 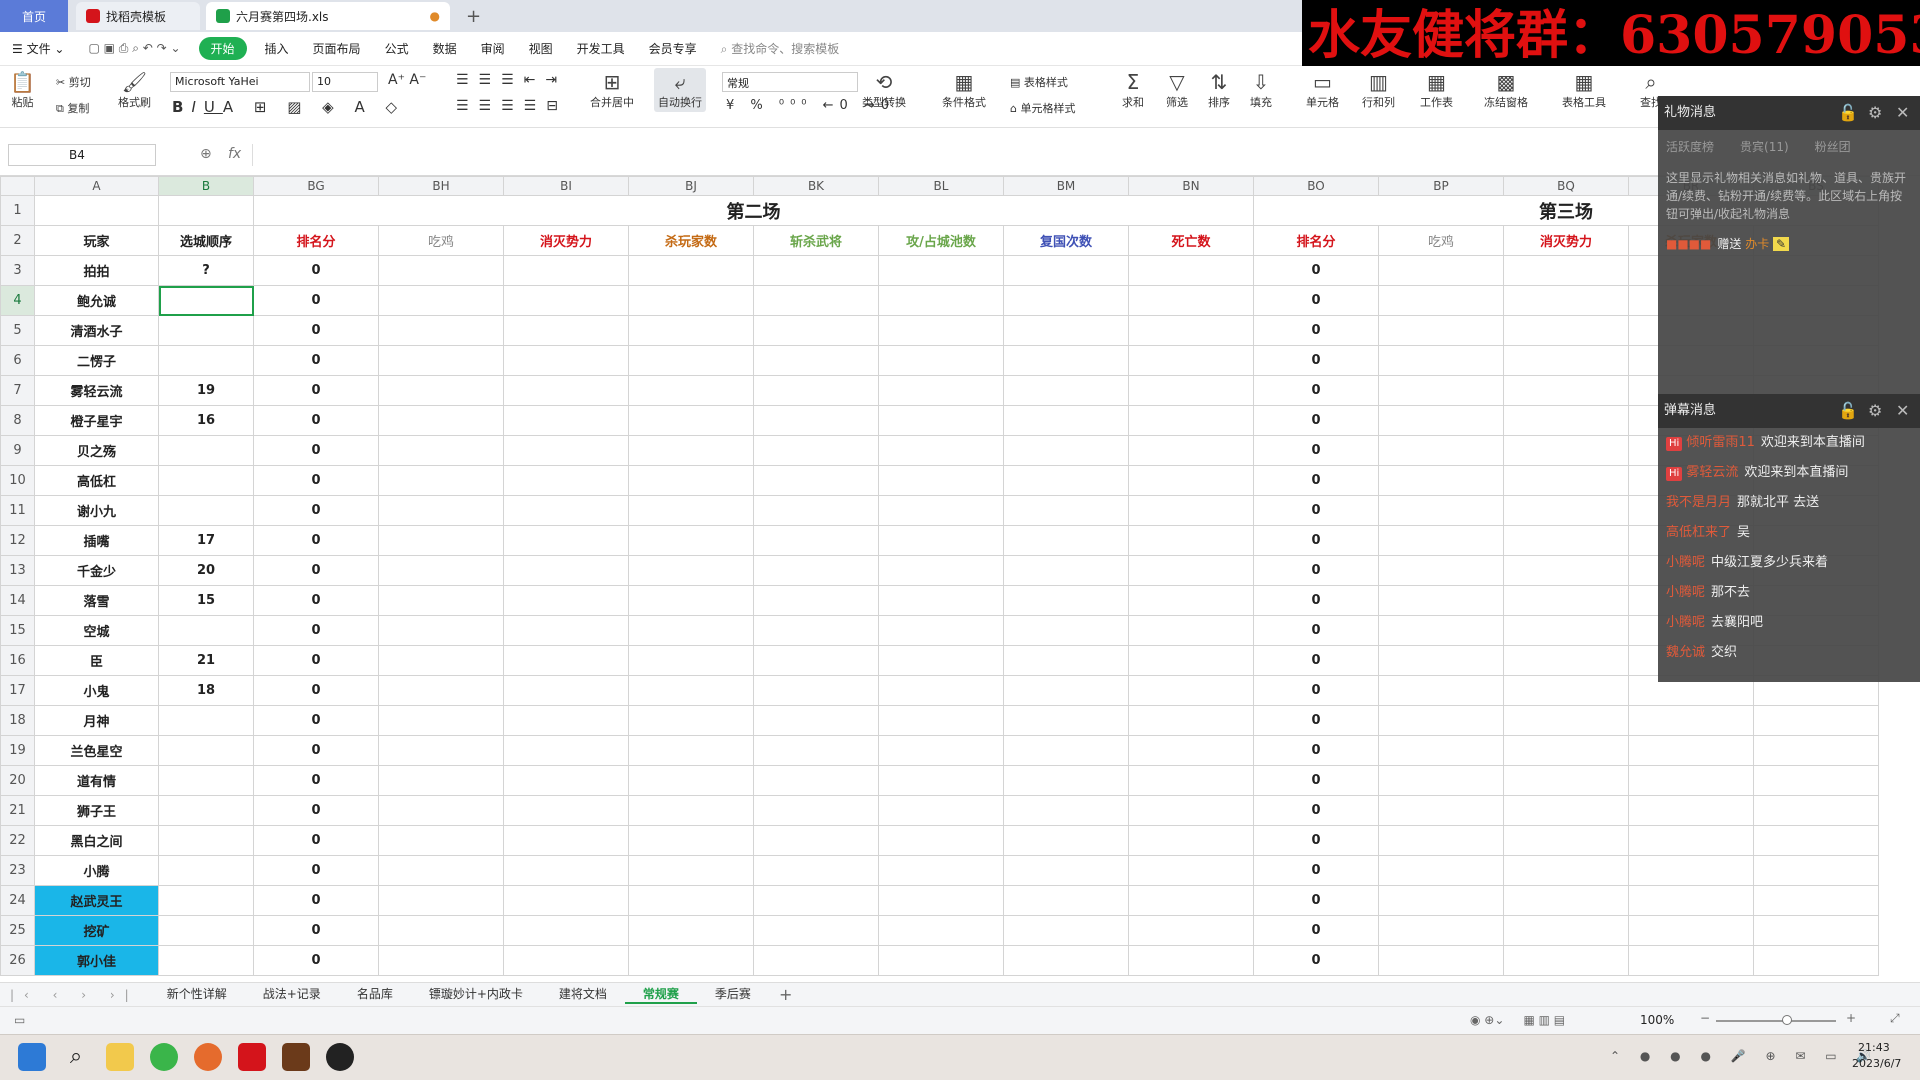 What do you see at coordinates (72, 108) in the screenshot?
I see `copy-button: ⧉ 复制` at bounding box center [72, 108].